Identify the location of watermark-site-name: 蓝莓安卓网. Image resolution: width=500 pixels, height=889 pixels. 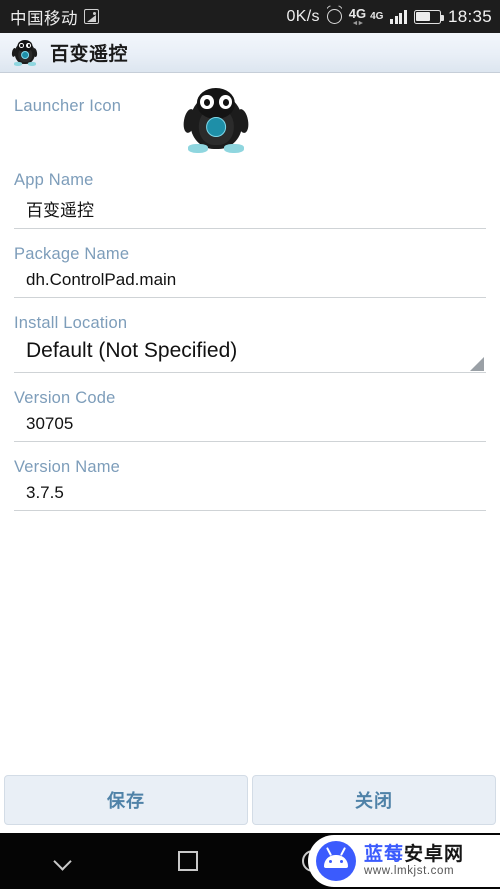
(414, 855).